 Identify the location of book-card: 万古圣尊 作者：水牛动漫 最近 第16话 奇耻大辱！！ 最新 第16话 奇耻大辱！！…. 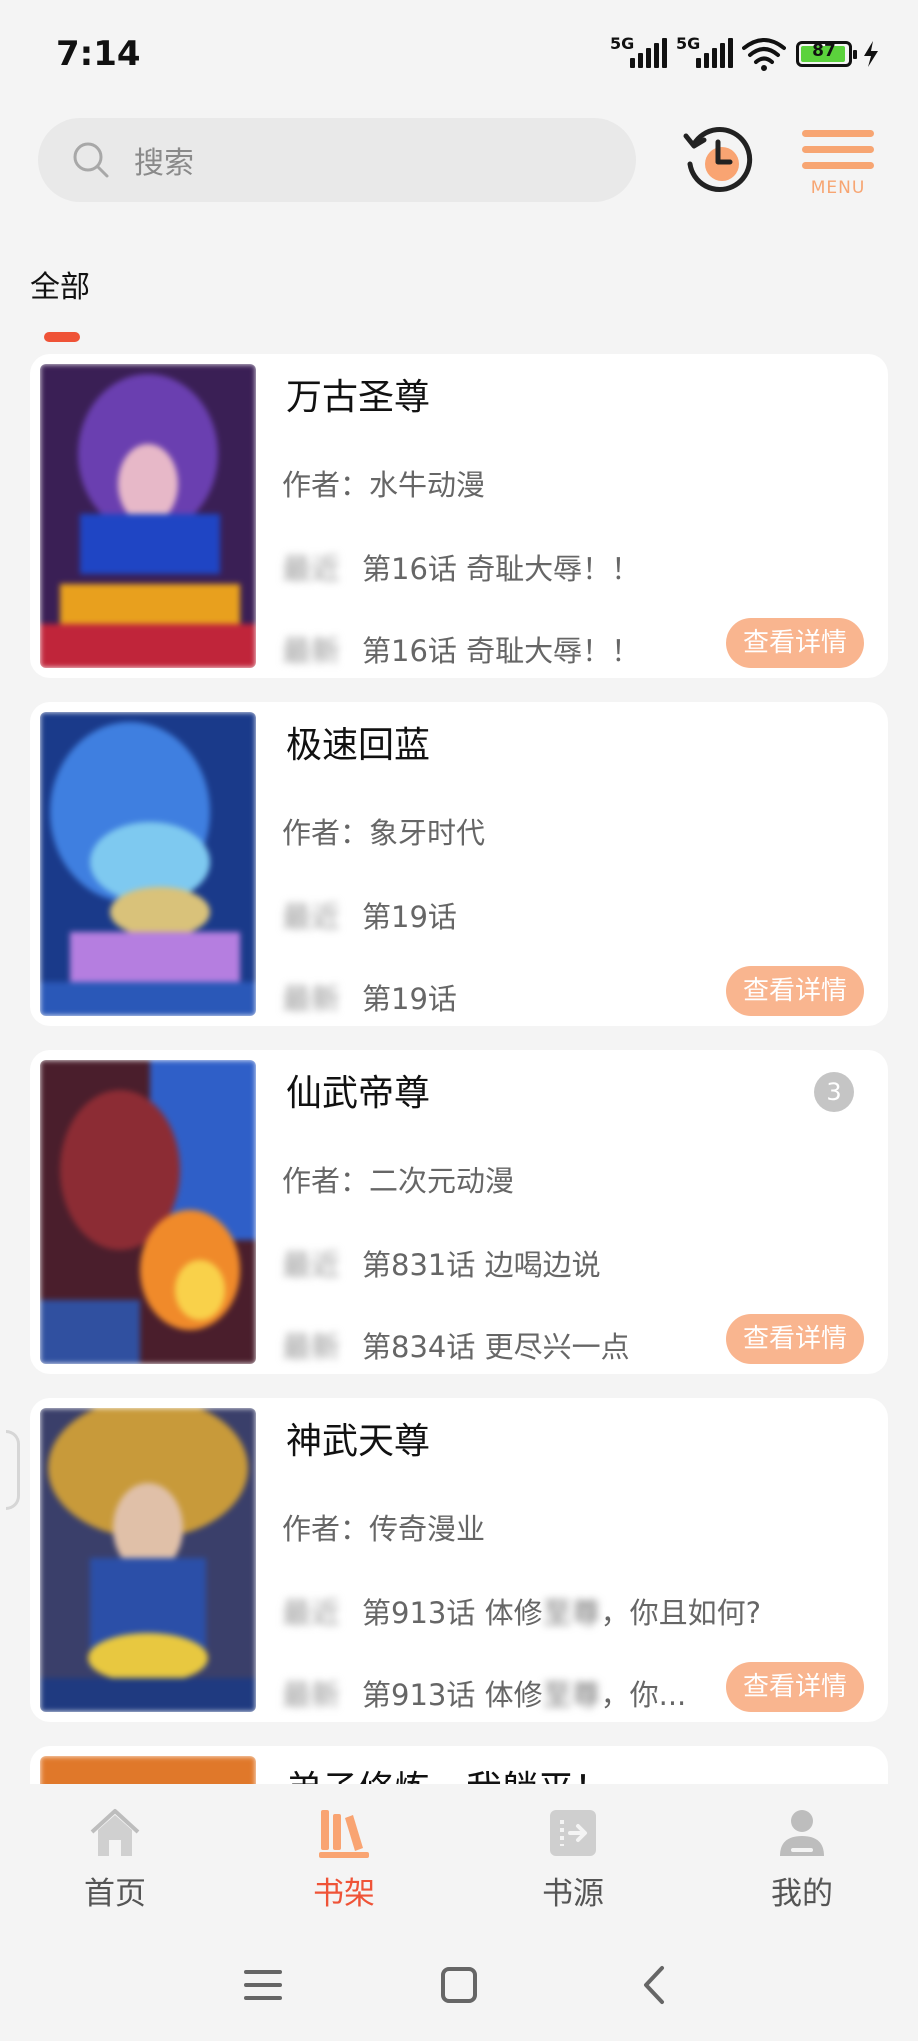
(459, 516).